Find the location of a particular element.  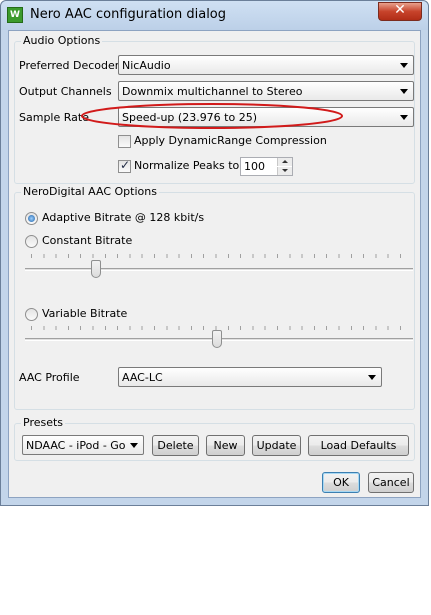

output-channels-select: Downmix multichannel to Stereo is located at coordinates (266, 91).